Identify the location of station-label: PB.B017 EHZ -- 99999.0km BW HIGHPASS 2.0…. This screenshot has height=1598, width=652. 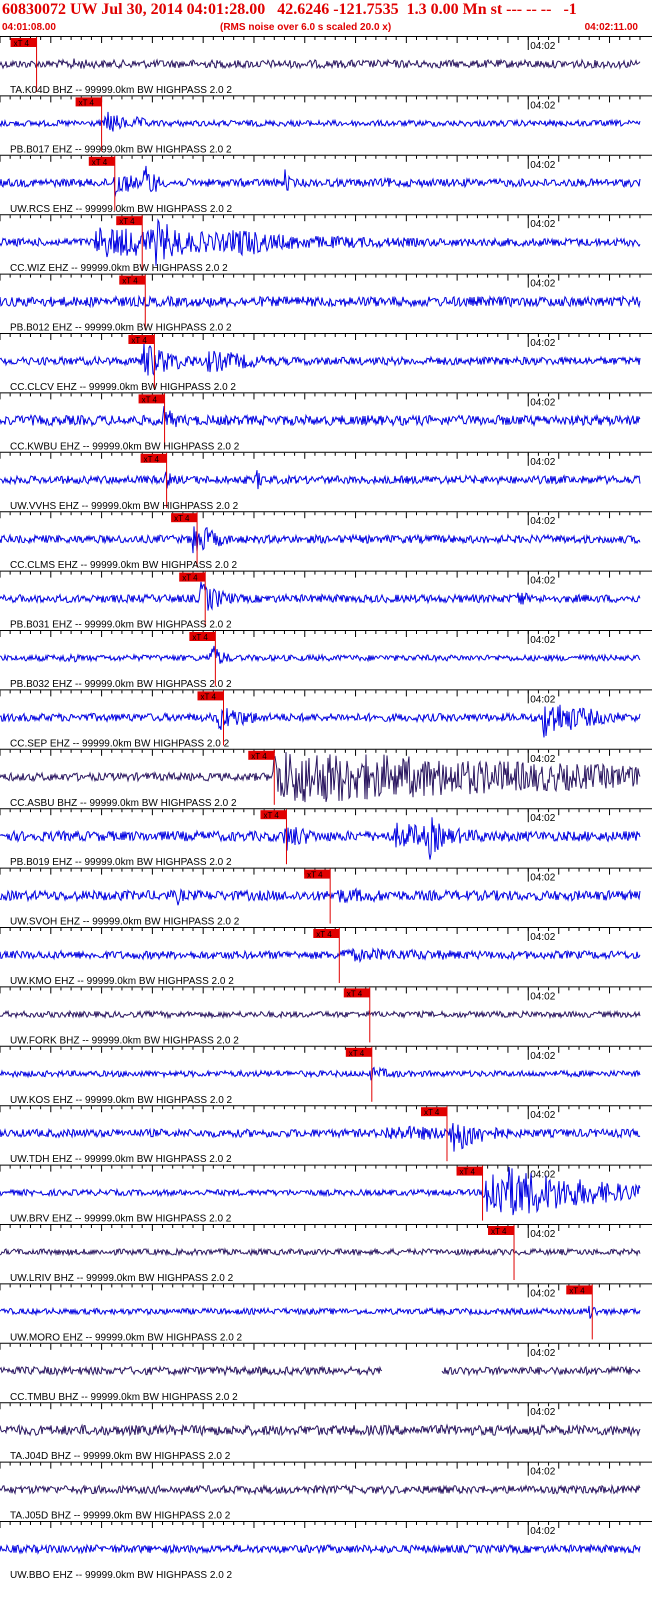
(121, 149).